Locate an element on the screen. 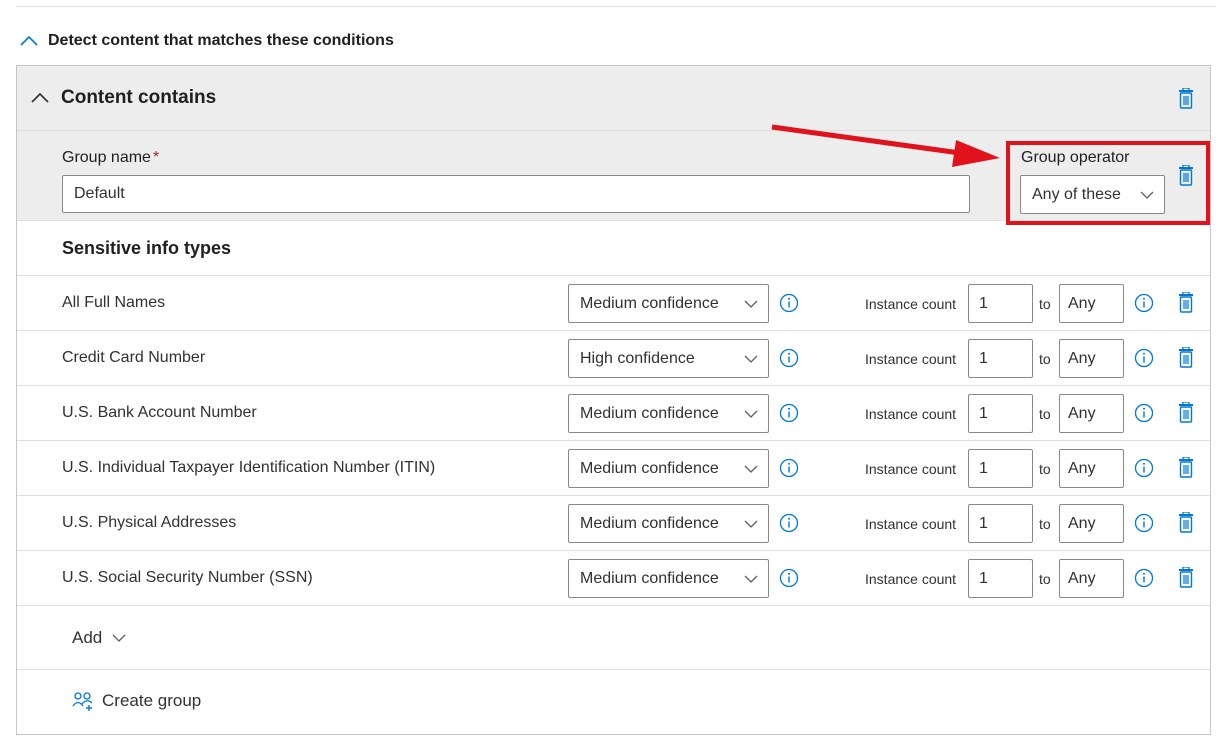 The height and width of the screenshot is (754, 1218). create-group-button: Create group is located at coordinates (136, 701).